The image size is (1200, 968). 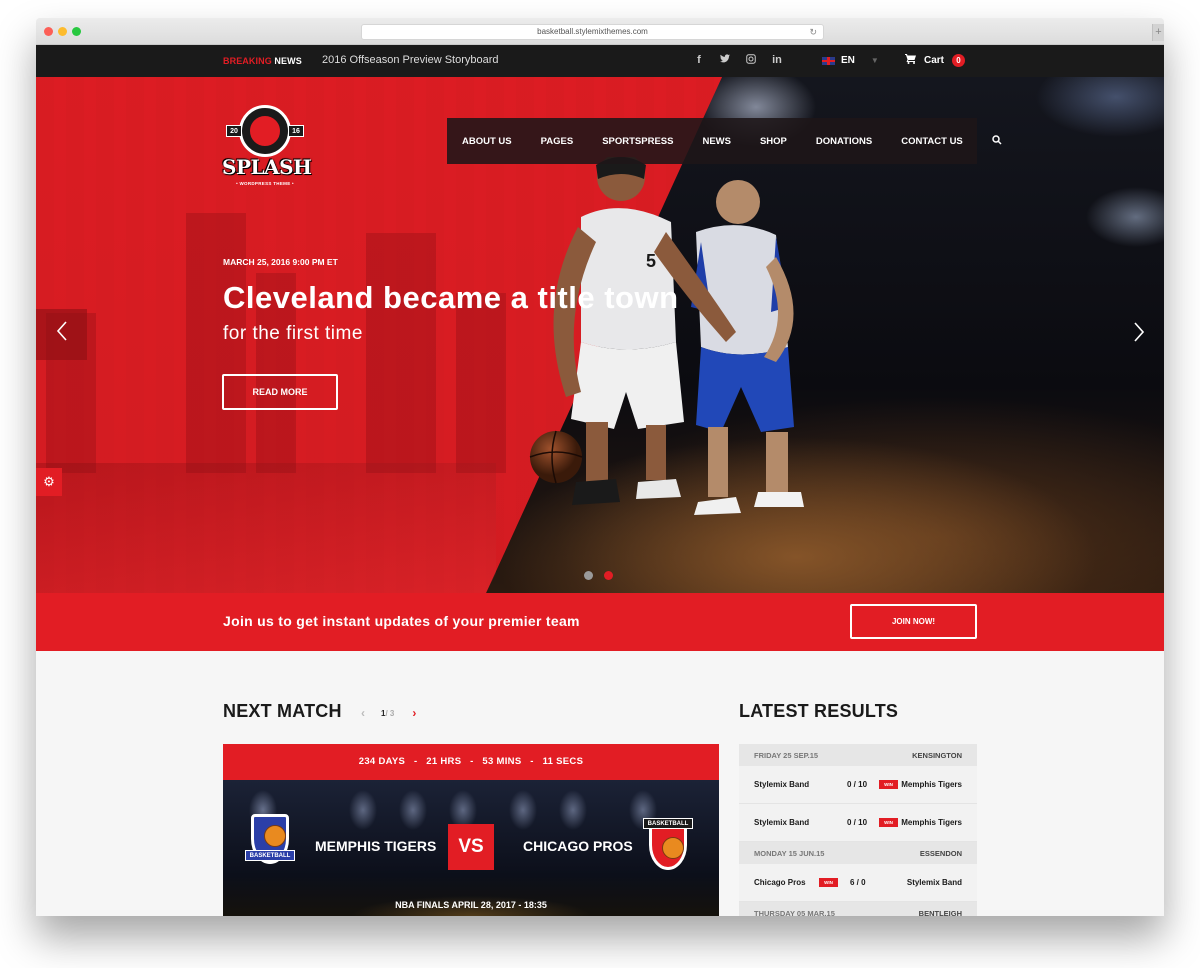 I want to click on away-team-name: CHICAGO PROS, so click(x=578, y=846).